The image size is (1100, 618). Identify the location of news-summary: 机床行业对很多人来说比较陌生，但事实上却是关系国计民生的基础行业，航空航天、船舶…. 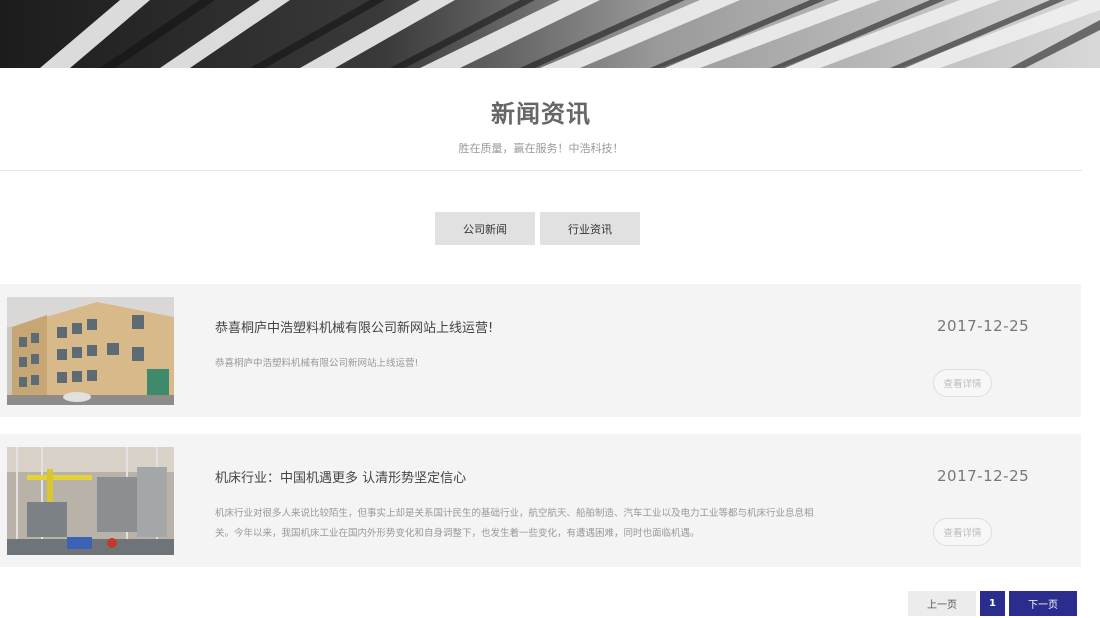
(514, 523).